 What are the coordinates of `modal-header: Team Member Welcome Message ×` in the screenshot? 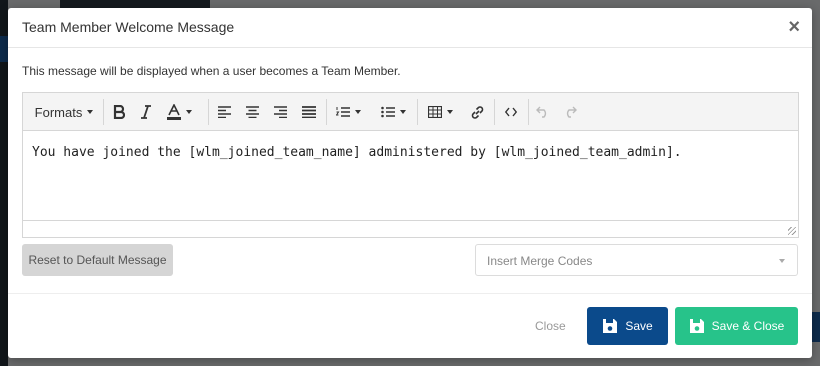 It's located at (410, 28).